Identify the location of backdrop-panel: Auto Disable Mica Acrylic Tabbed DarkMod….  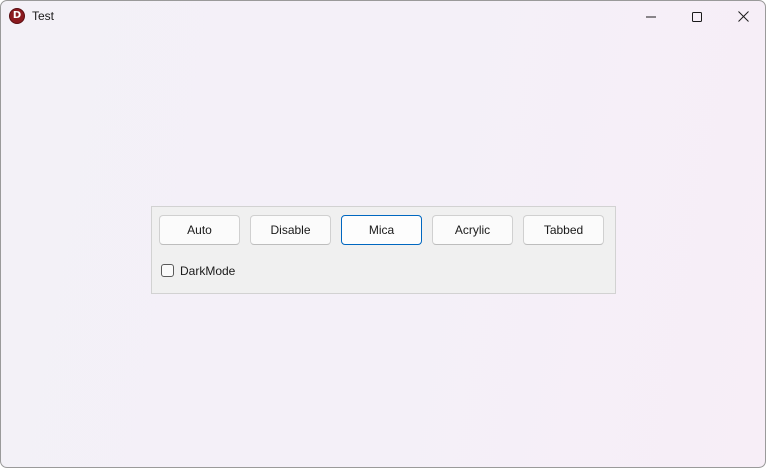
(383, 250).